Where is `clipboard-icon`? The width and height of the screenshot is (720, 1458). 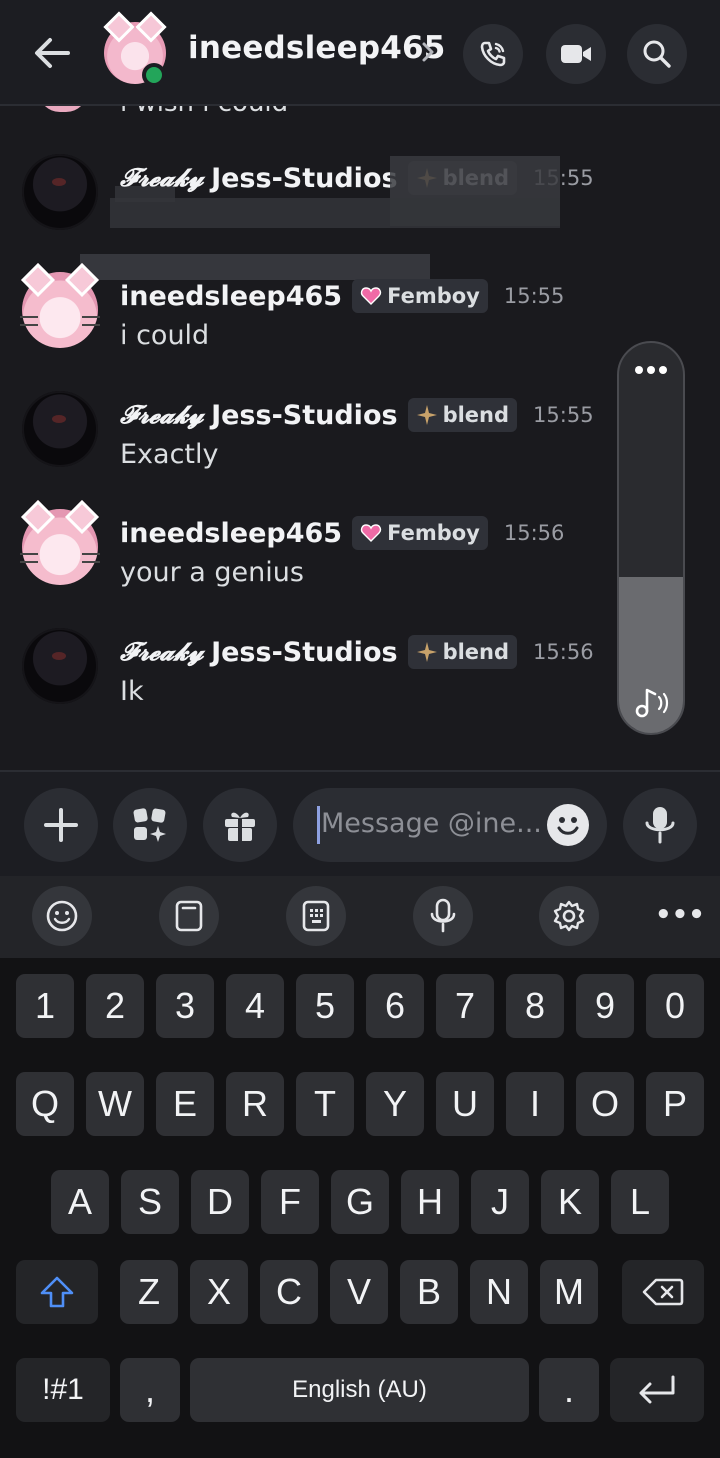
clipboard-icon is located at coordinates (189, 916).